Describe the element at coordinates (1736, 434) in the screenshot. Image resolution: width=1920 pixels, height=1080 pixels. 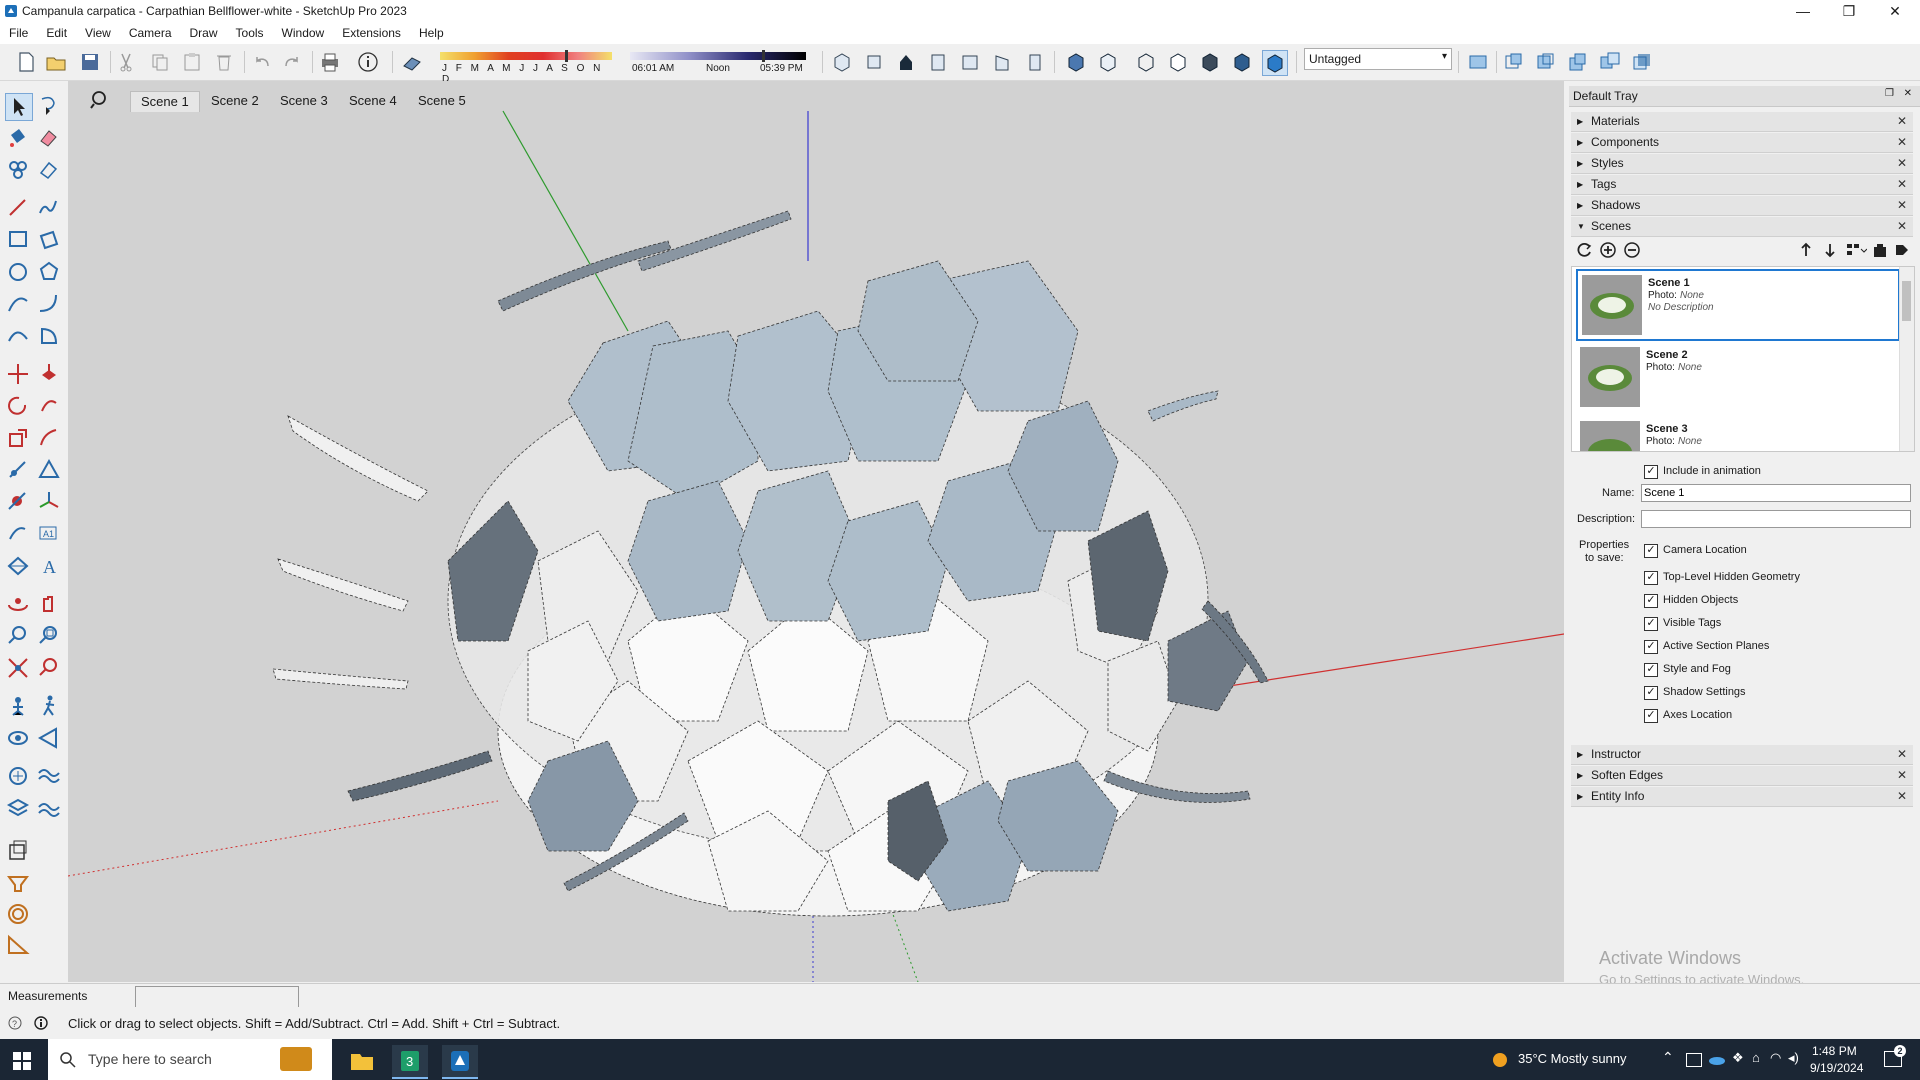
I see `scene-list-item-3: Scene 3 Photo: None` at that location.